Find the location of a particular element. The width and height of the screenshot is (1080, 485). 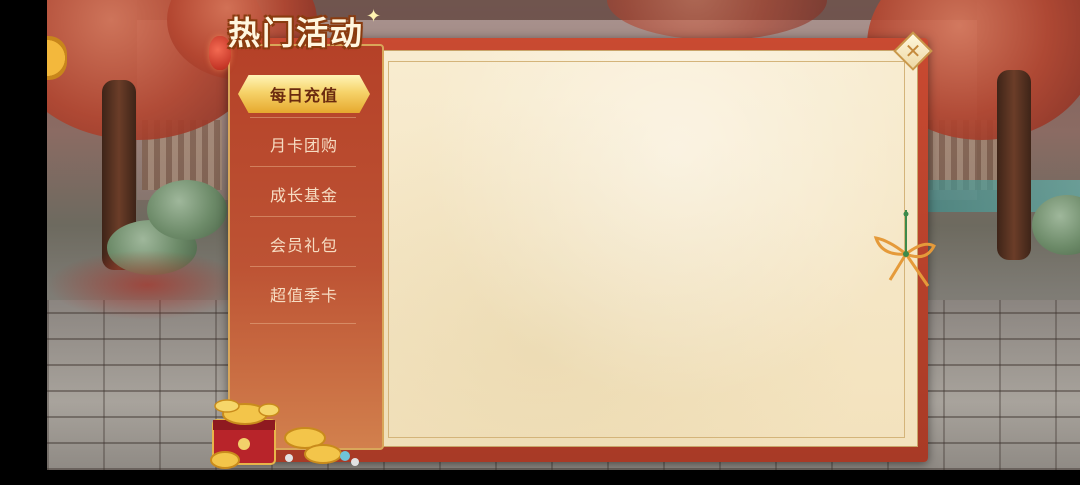

tab-daily-recharge: 每日充值 is located at coordinates (304, 94).